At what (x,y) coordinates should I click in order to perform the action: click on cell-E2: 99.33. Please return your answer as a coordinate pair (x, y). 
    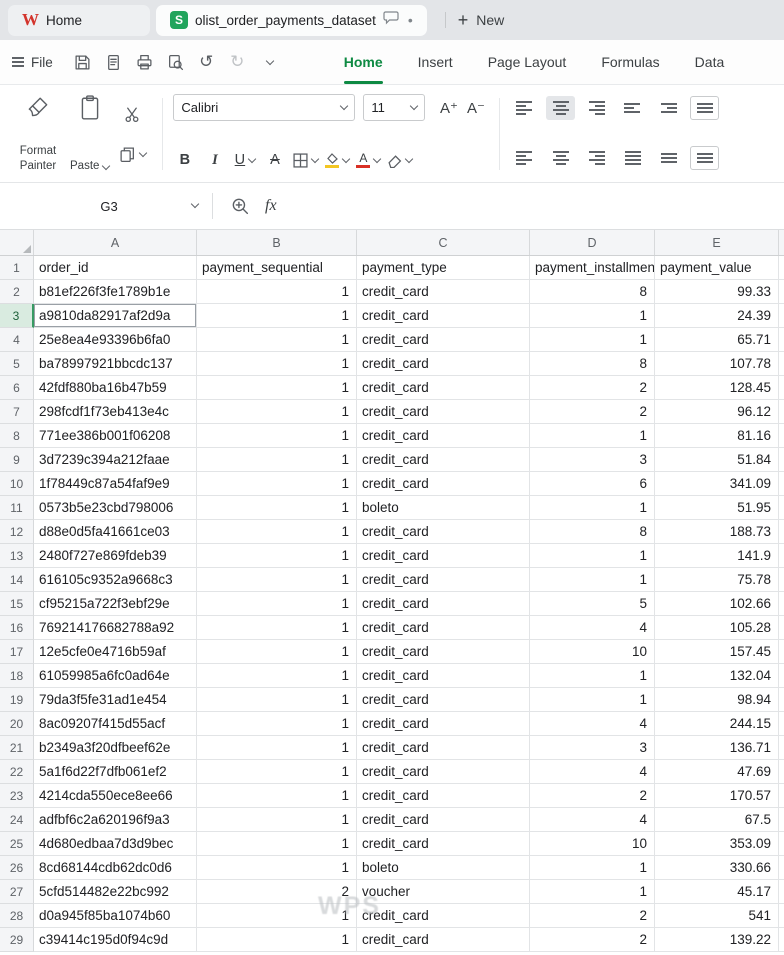
    Looking at the image, I should click on (717, 292).